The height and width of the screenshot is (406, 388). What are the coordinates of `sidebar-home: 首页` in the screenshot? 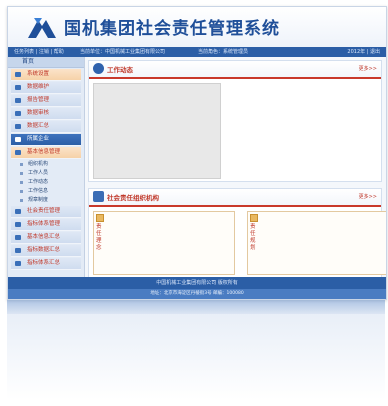 It's located at (46, 62).